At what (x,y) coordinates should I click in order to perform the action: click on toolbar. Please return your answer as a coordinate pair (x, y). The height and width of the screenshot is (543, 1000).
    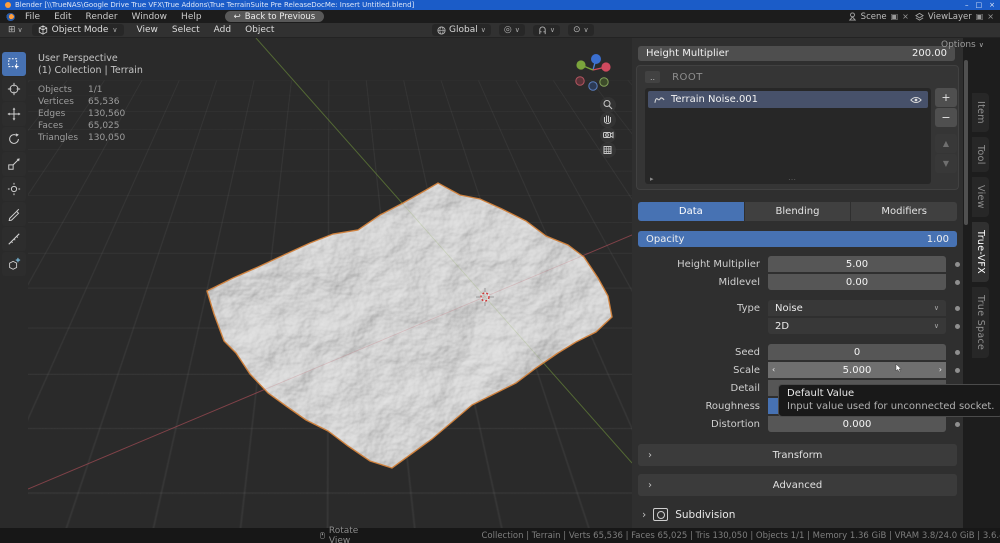
    Looking at the image, I should click on (15, 164).